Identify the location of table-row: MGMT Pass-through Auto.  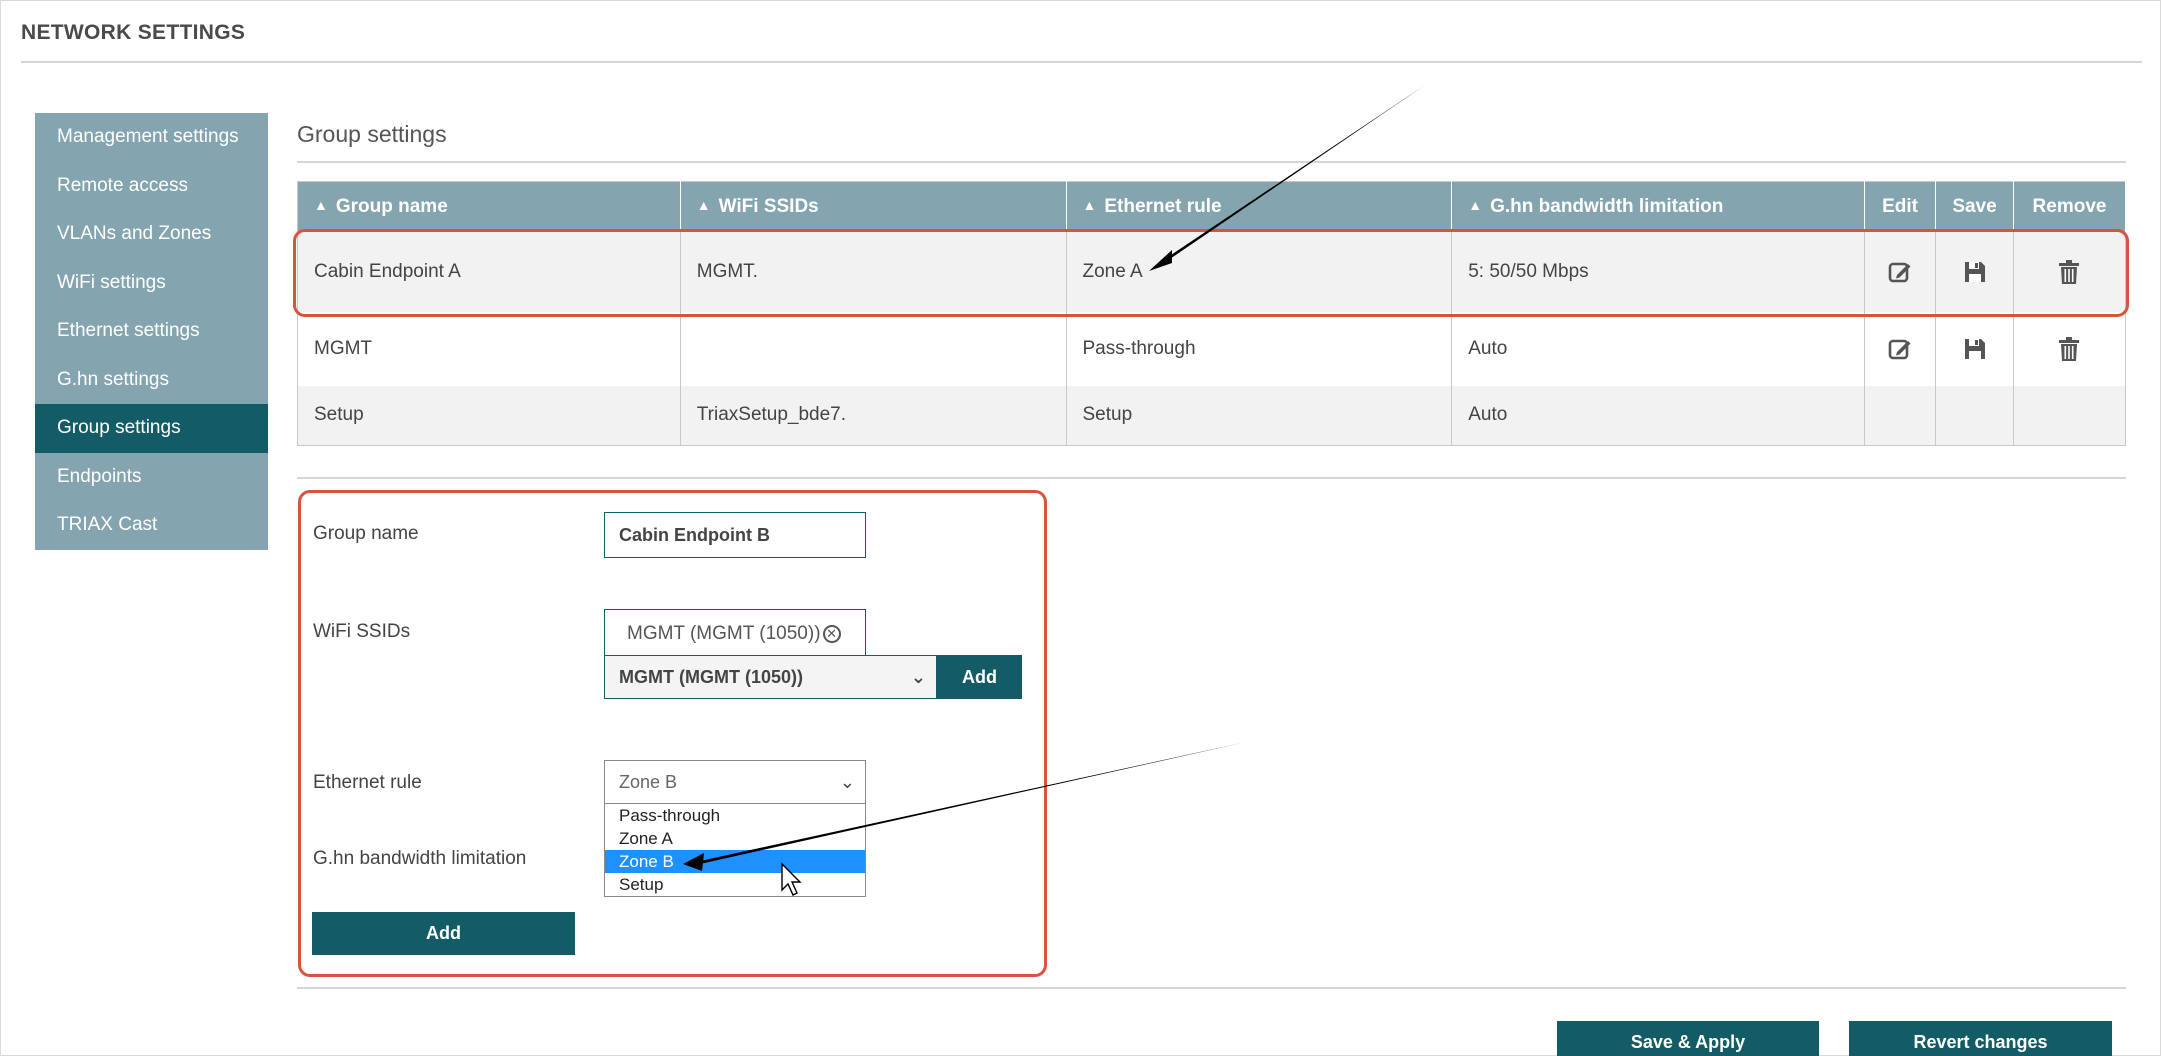
(1212, 348).